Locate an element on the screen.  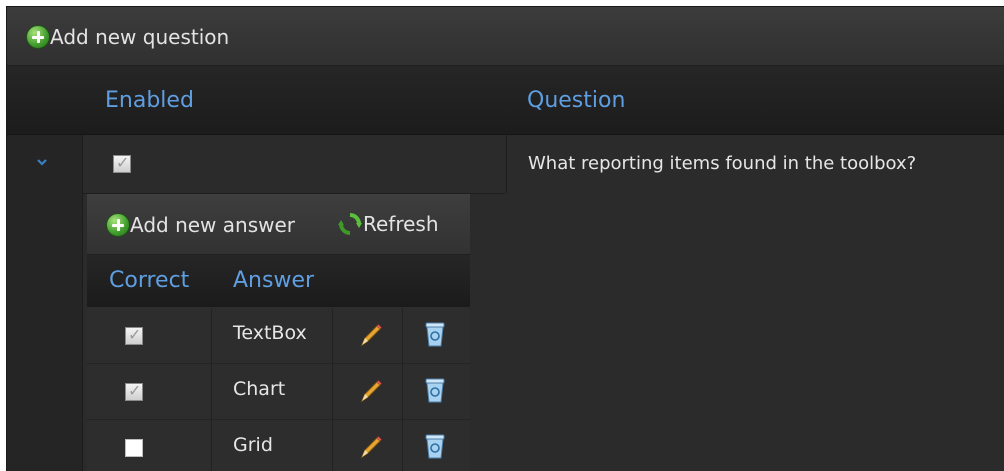
add-answer-button: Add new answer is located at coordinates (200, 225).